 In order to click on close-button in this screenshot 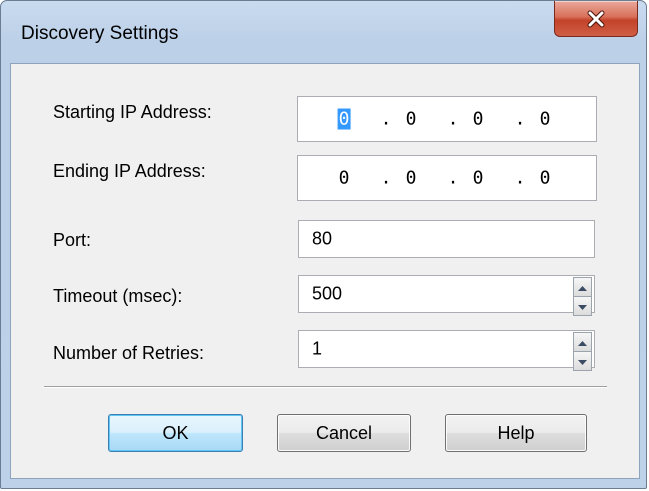, I will do `click(596, 19)`.